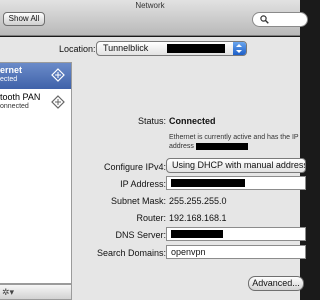 The height and width of the screenshot is (300, 320). Describe the element at coordinates (236, 234) in the screenshot. I see `dns-server-field` at that location.